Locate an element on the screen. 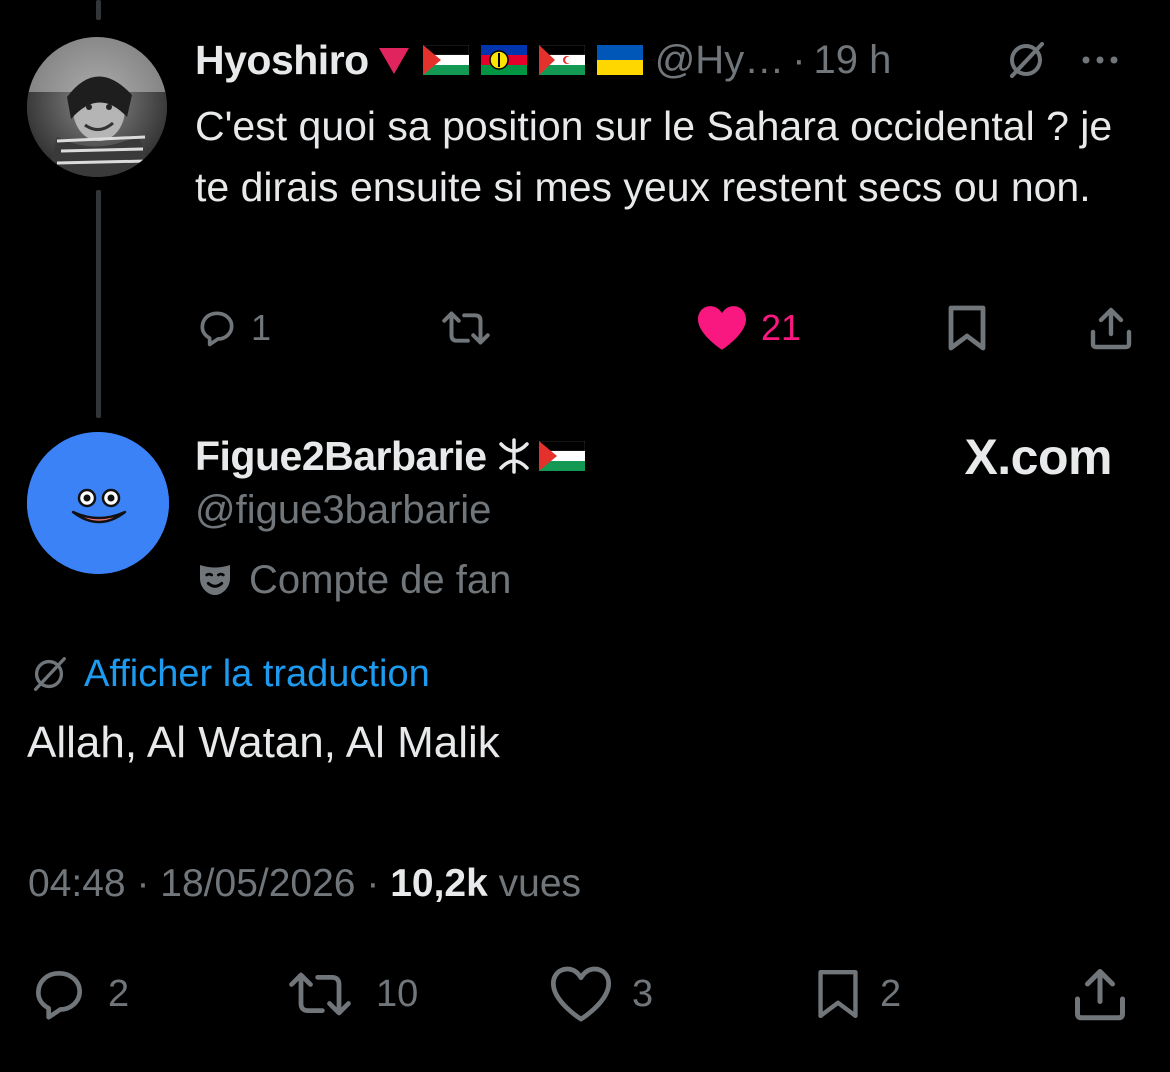 This screenshot has height=1072, width=1170. kanak-flag-icon is located at coordinates (503, 60).